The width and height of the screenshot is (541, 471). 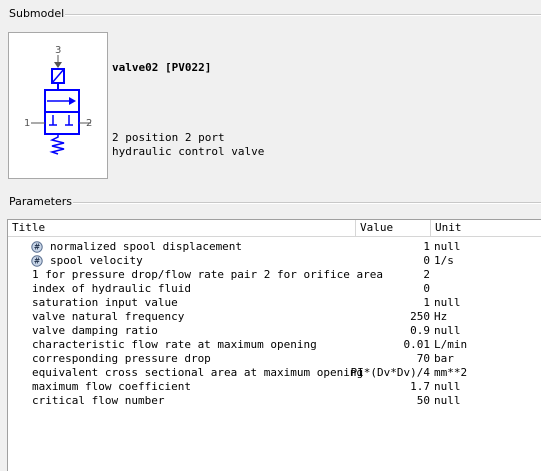 I want to click on parameter-title: valve natural frequency, so click(x=108, y=316).